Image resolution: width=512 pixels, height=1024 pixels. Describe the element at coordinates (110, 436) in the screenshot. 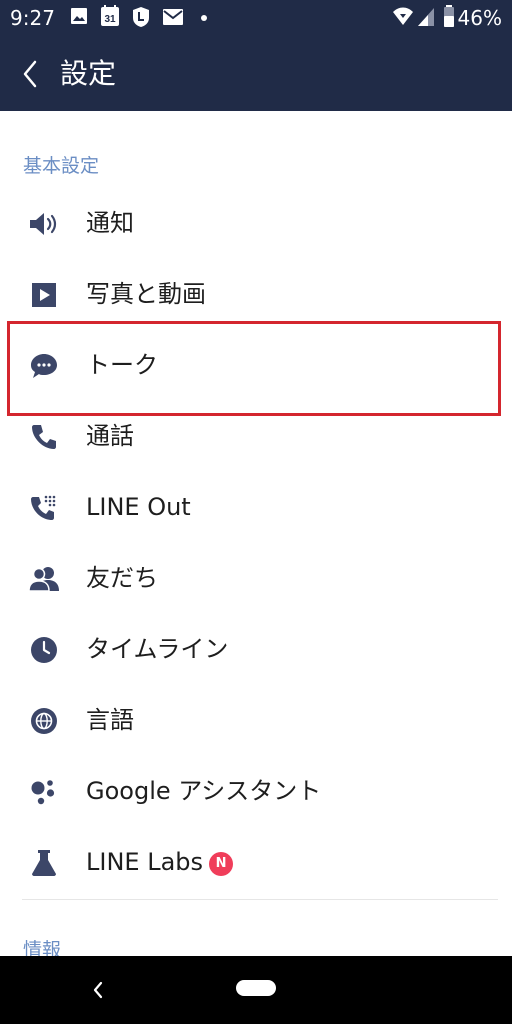

I see `settings-item-label: 通話` at that location.